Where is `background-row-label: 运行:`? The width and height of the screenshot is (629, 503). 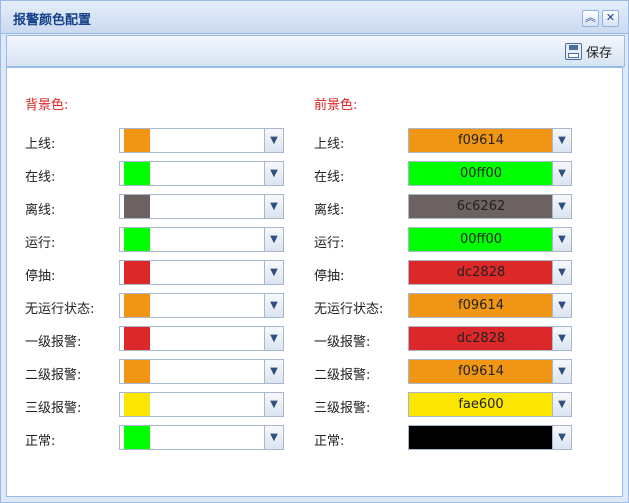 background-row-label: 运行: is located at coordinates (40, 243).